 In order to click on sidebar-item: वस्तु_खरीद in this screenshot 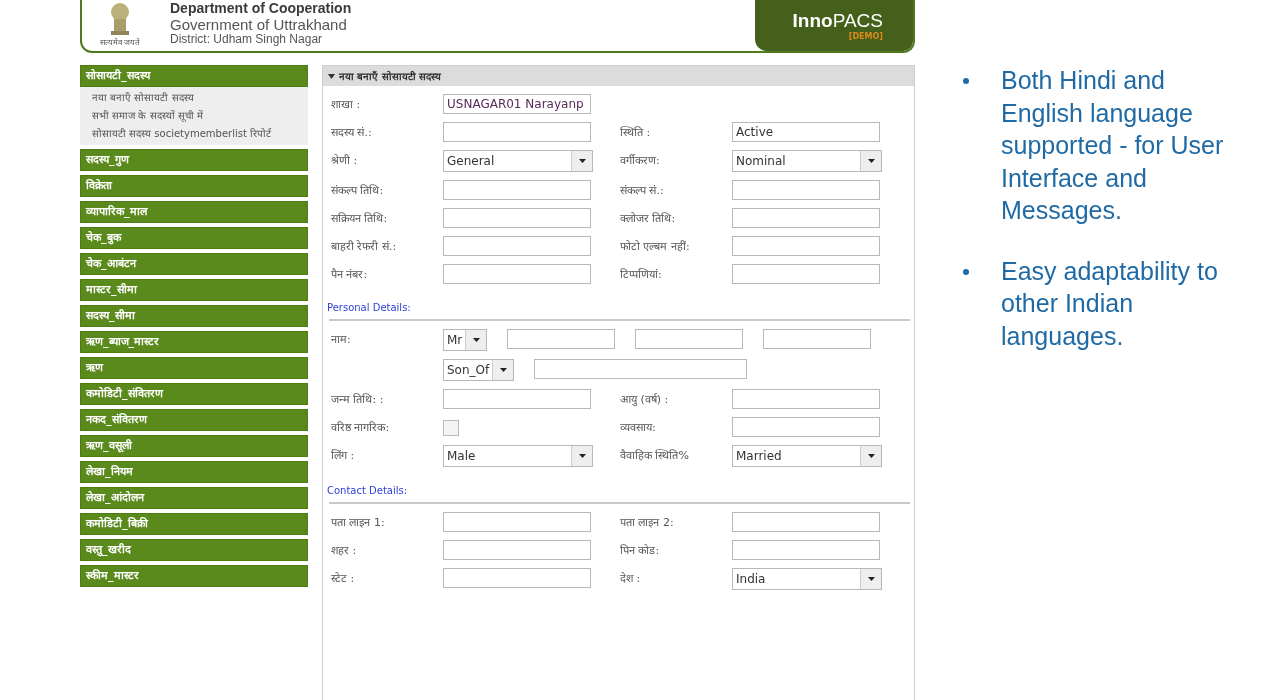, I will do `click(194, 550)`.